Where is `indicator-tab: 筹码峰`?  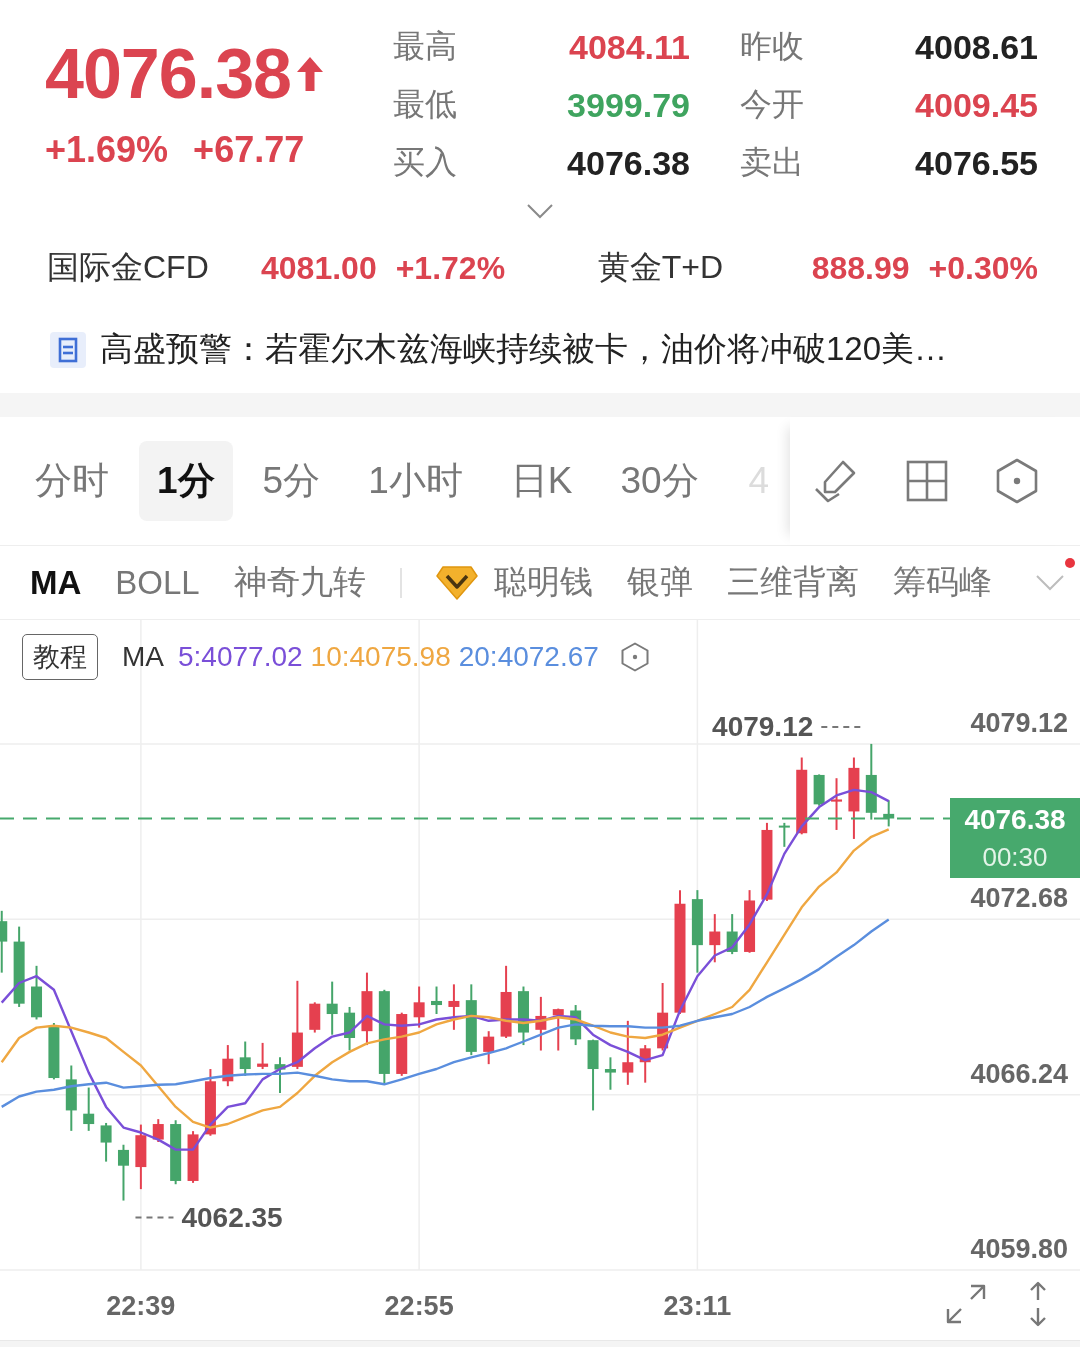
indicator-tab: 筹码峰 is located at coordinates (942, 582).